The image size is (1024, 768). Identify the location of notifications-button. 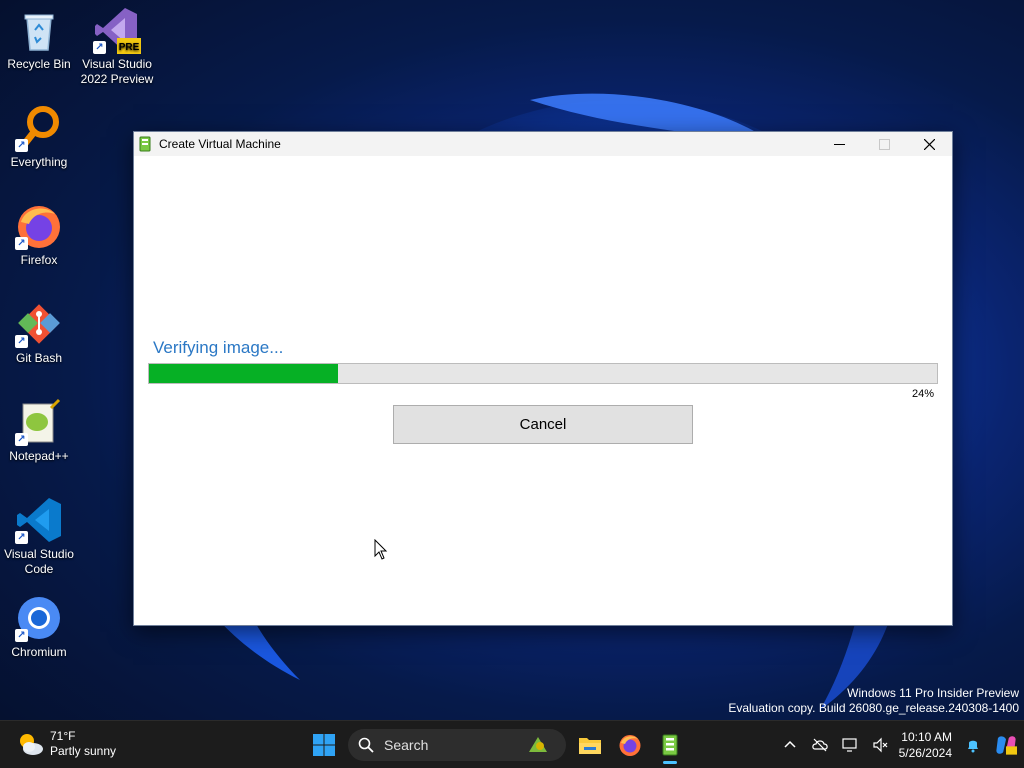
(973, 744).